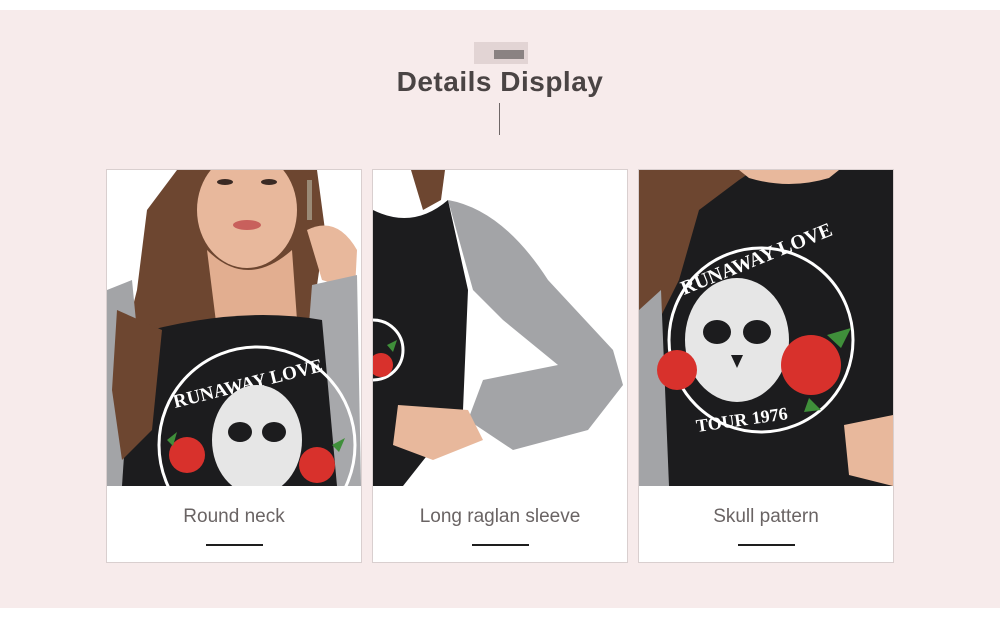 This screenshot has width=1000, height=635. Describe the element at coordinates (500, 516) in the screenshot. I see `caption-raglan-sleeve: Long raglan sleeve` at that location.